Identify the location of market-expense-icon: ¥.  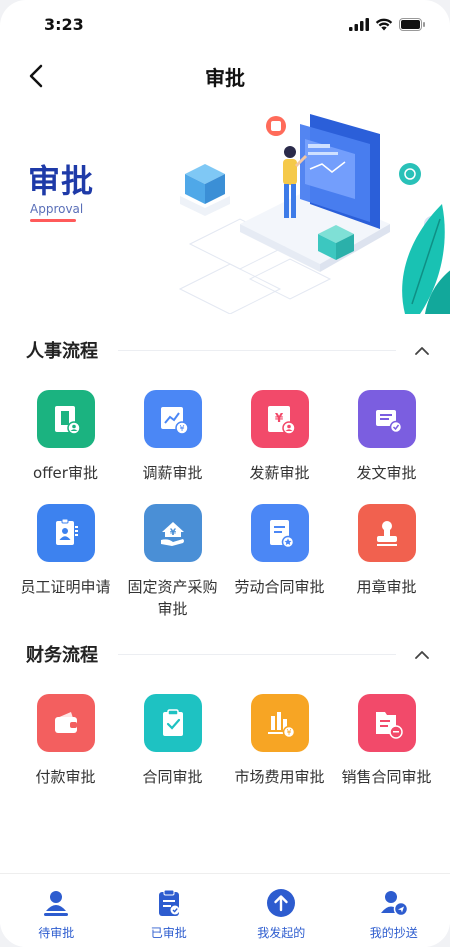
(279, 723).